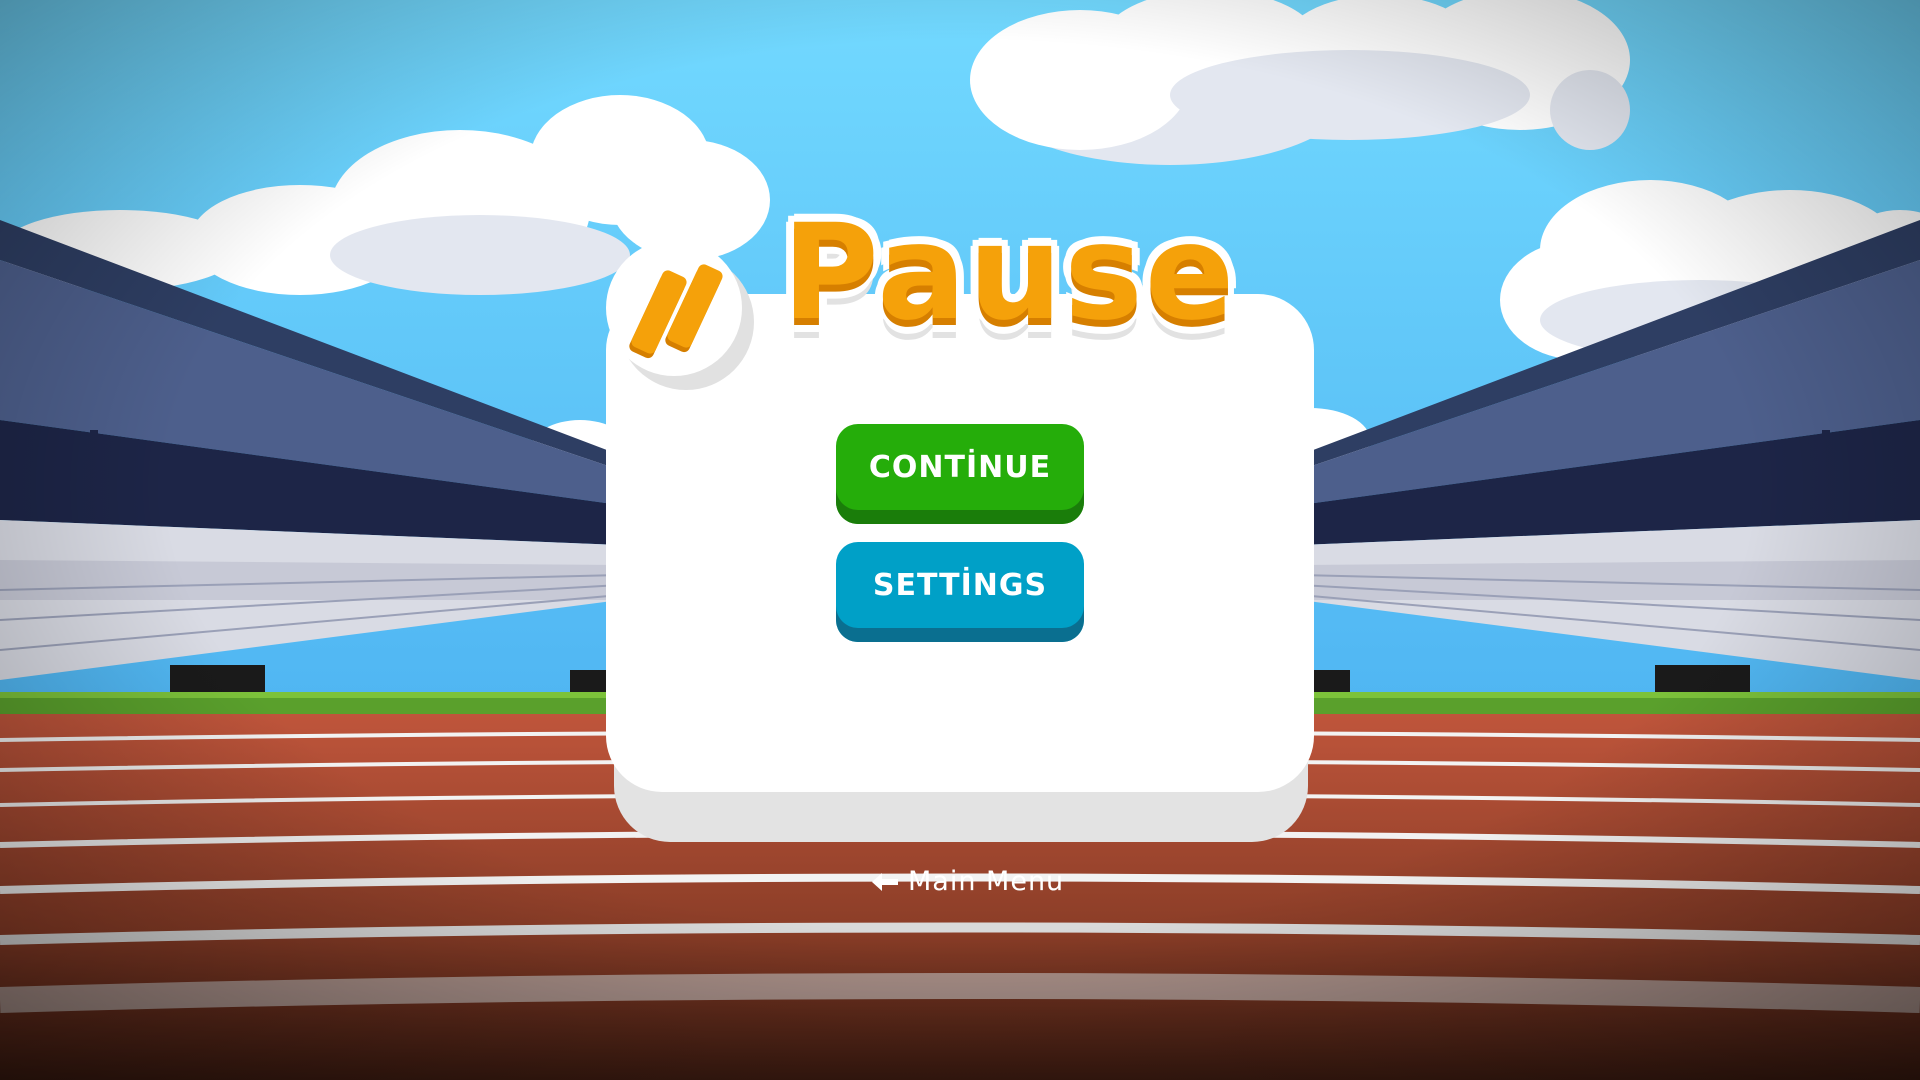 The width and height of the screenshot is (1920, 1080). I want to click on continue-button: CONTİNUE, so click(960, 474).